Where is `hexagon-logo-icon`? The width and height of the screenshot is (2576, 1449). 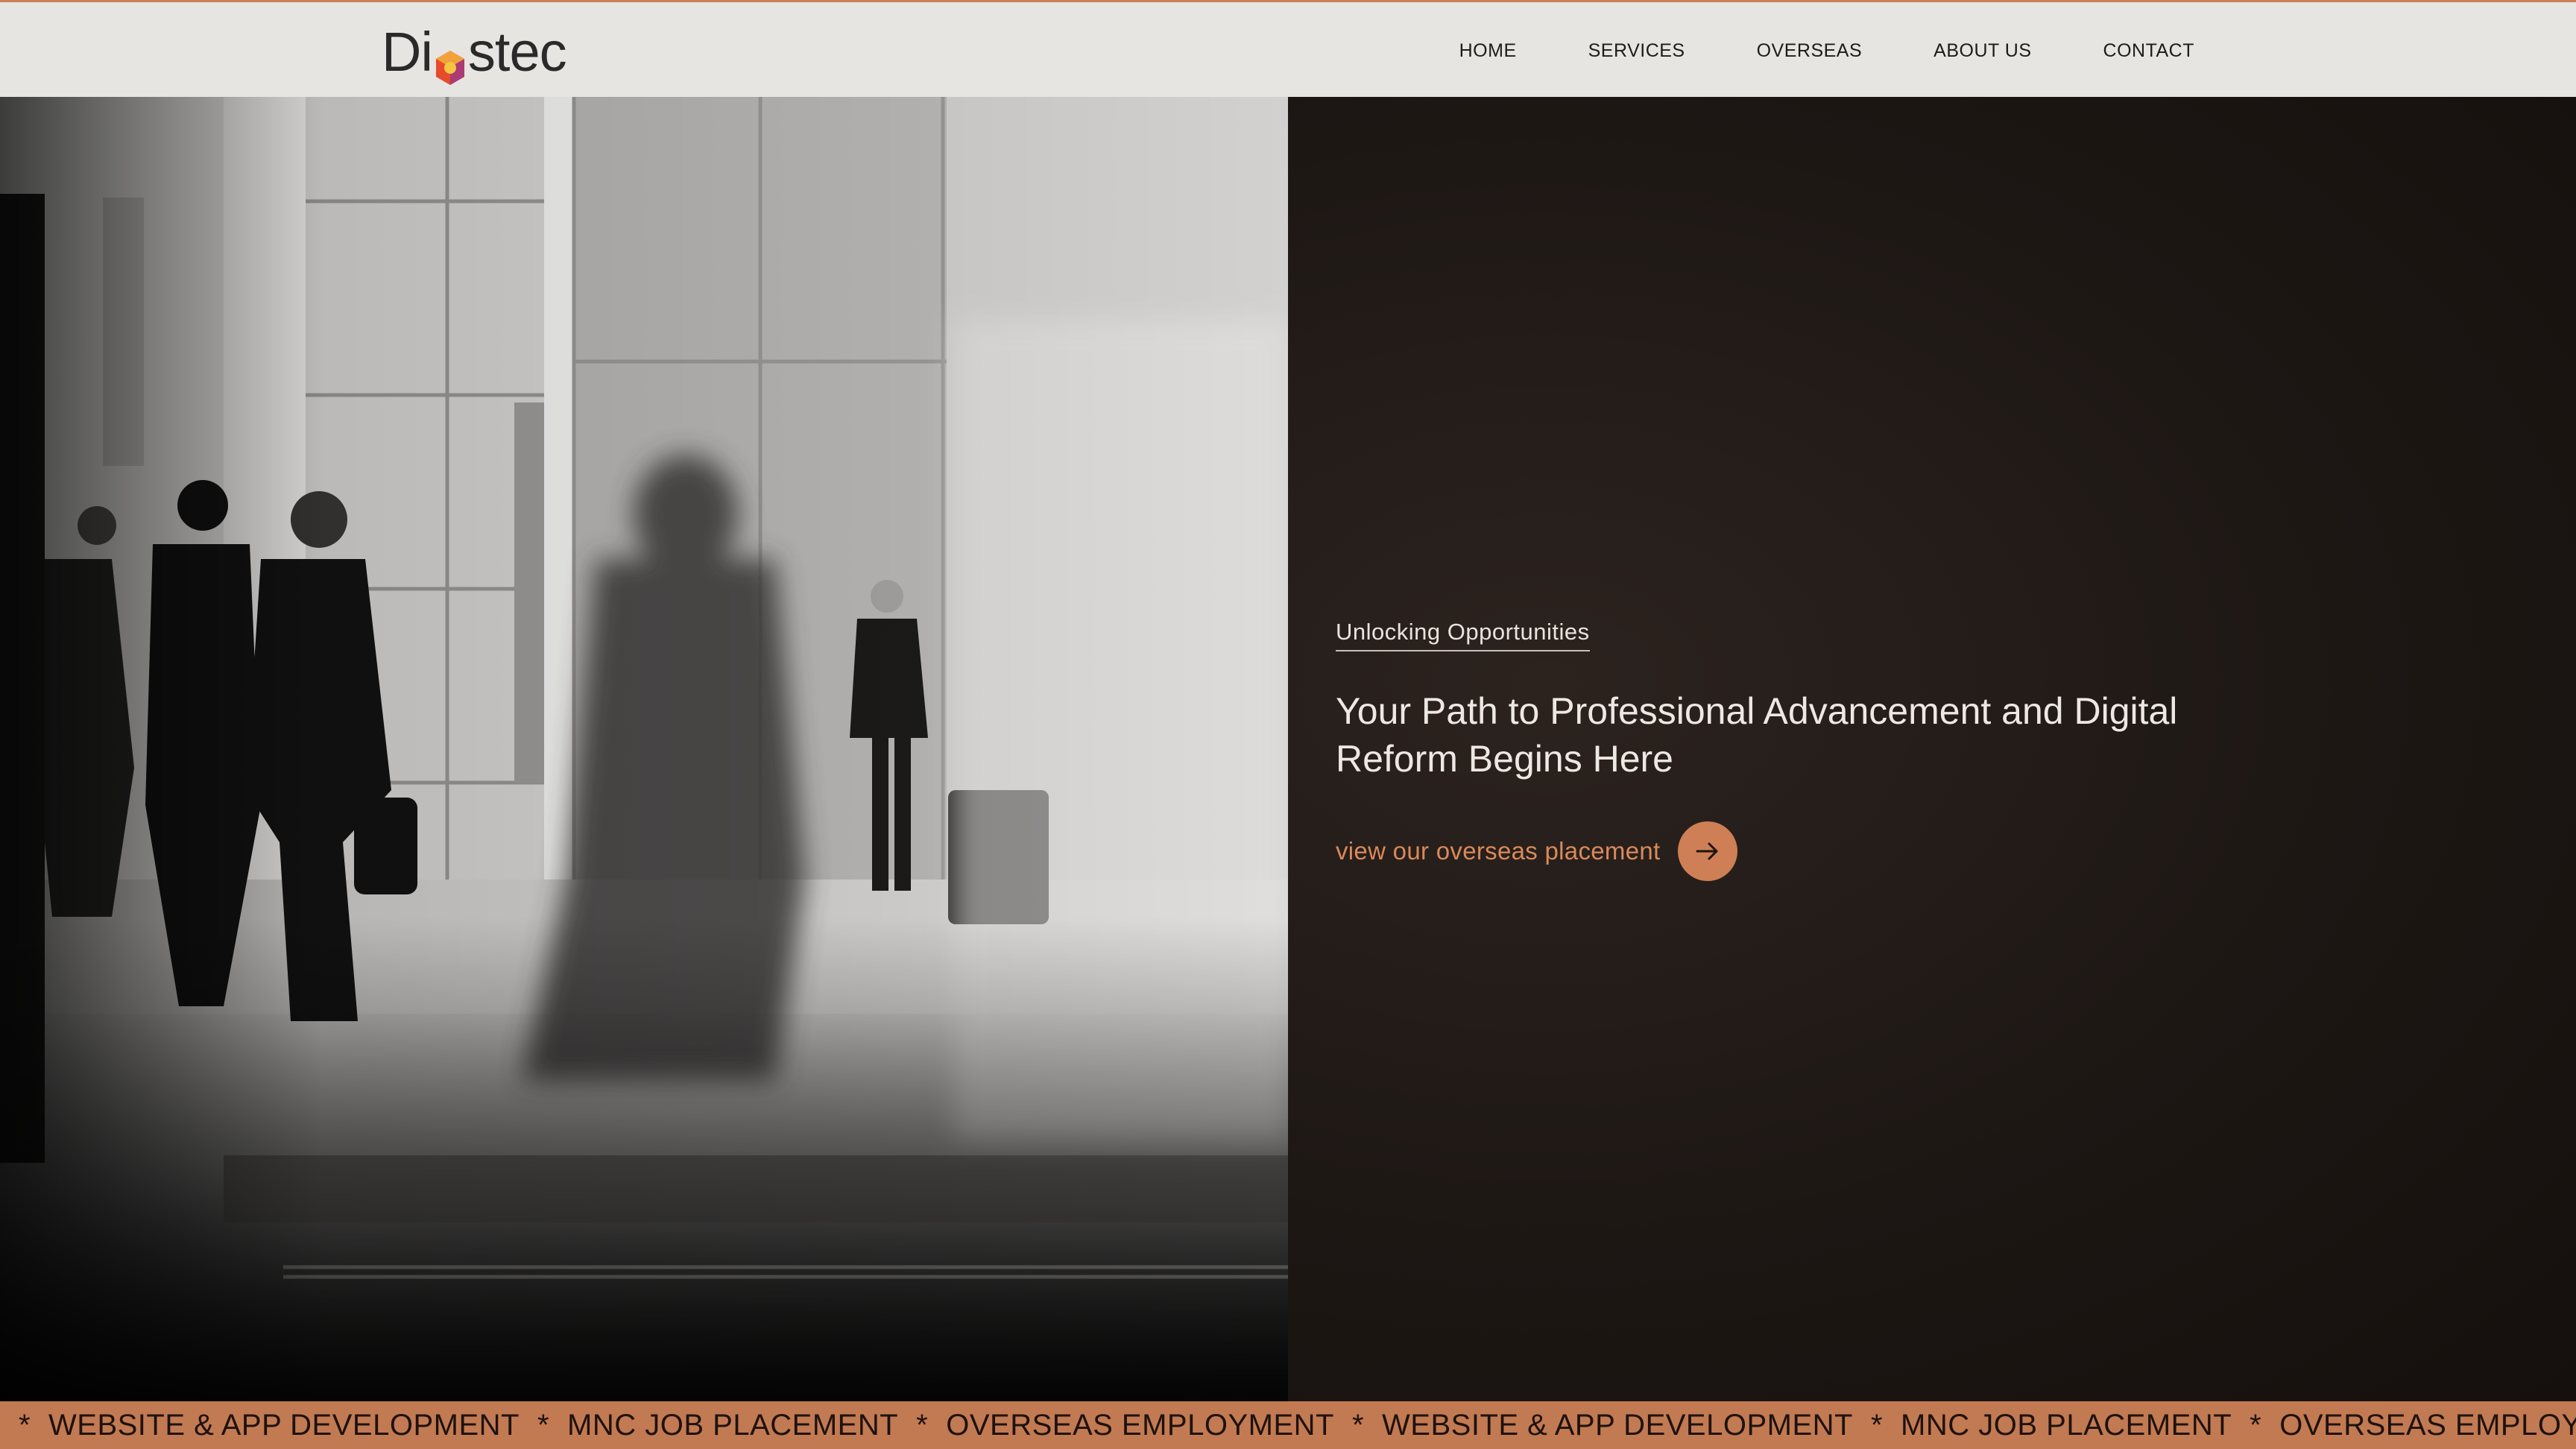 hexagon-logo-icon is located at coordinates (450, 60).